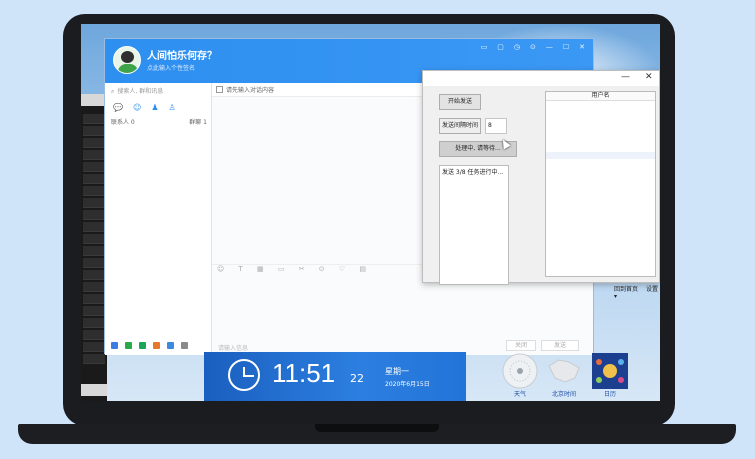 The width and height of the screenshot is (755, 459). Describe the element at coordinates (357, 378) in the screenshot. I see `clock-seconds: 22` at that location.